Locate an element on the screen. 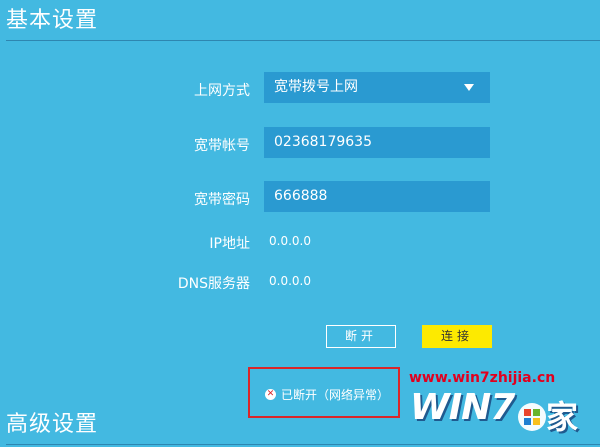 Image resolution: width=600 pixels, height=447 pixels. ip-address-label: IP地址 is located at coordinates (229, 244).